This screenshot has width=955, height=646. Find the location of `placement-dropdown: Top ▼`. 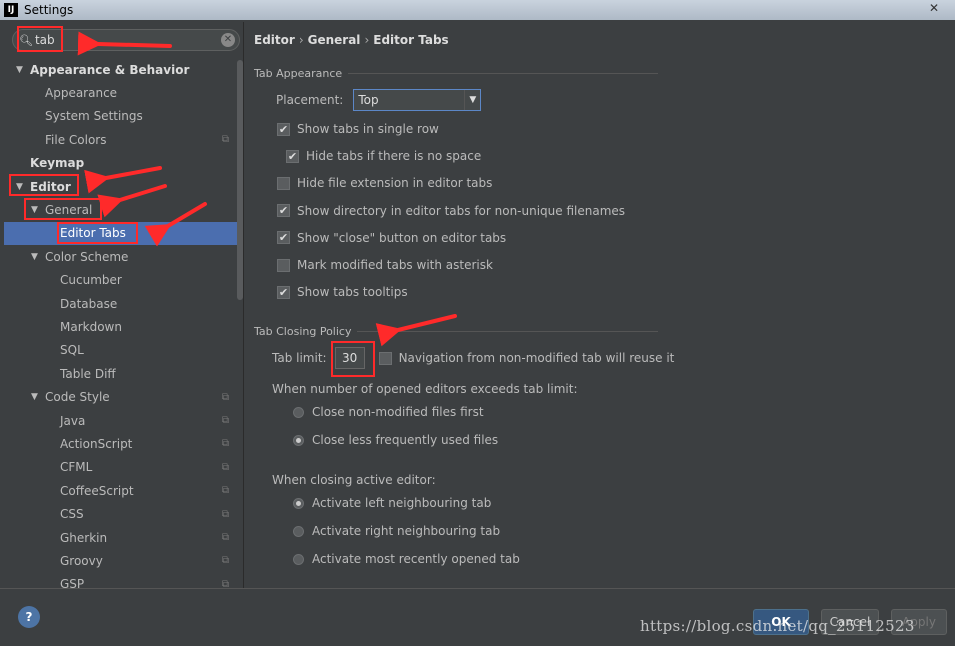

placement-dropdown: Top ▼ is located at coordinates (417, 100).